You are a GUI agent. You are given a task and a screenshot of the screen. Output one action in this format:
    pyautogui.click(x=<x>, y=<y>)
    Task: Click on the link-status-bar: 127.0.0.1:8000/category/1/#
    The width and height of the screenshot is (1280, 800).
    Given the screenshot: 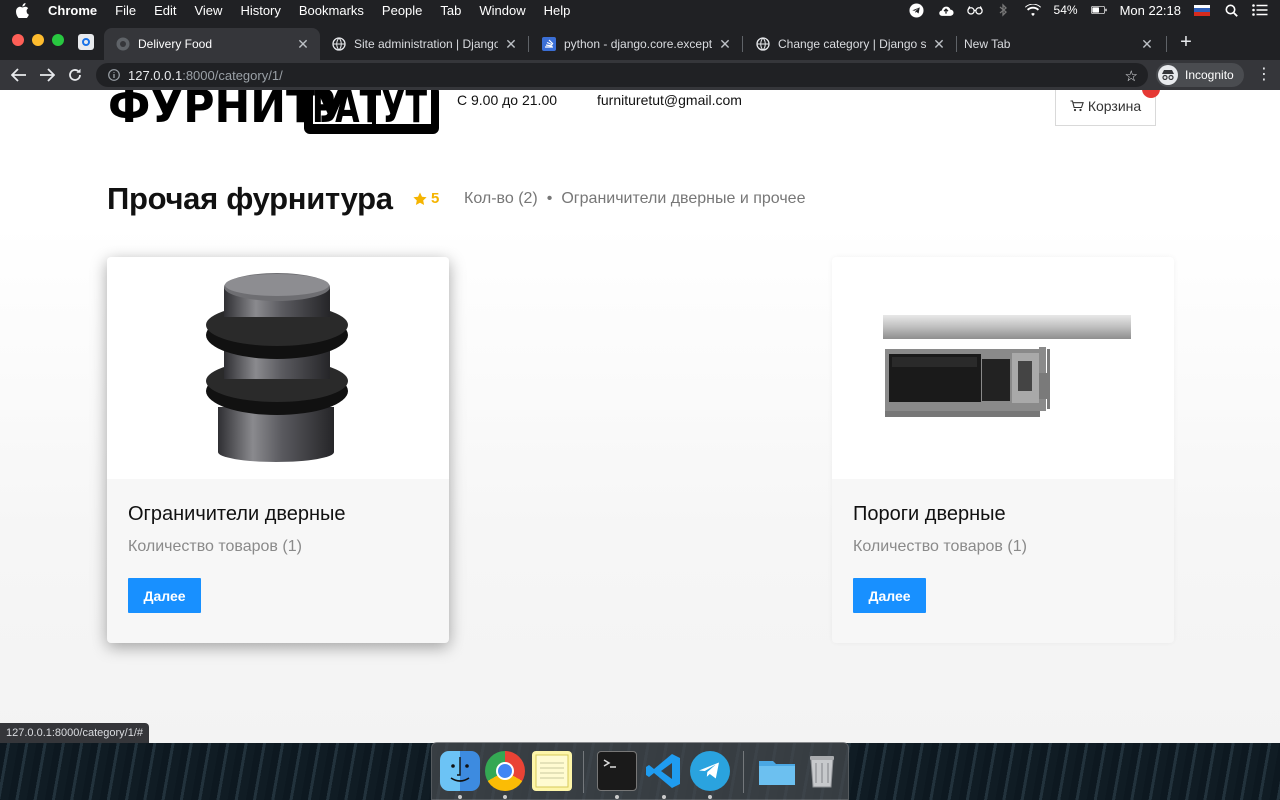 What is the action you would take?
    pyautogui.click(x=74, y=733)
    